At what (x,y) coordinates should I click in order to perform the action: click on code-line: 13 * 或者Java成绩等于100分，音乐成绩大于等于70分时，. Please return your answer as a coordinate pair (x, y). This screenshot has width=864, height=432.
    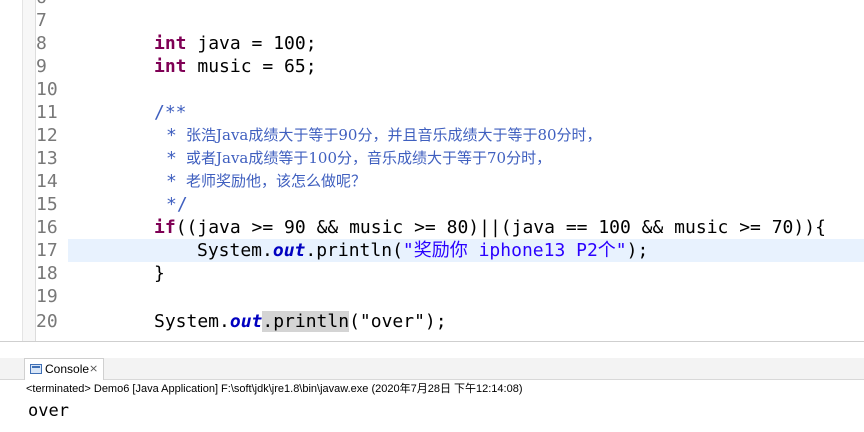
    Looking at the image, I should click on (432, 158).